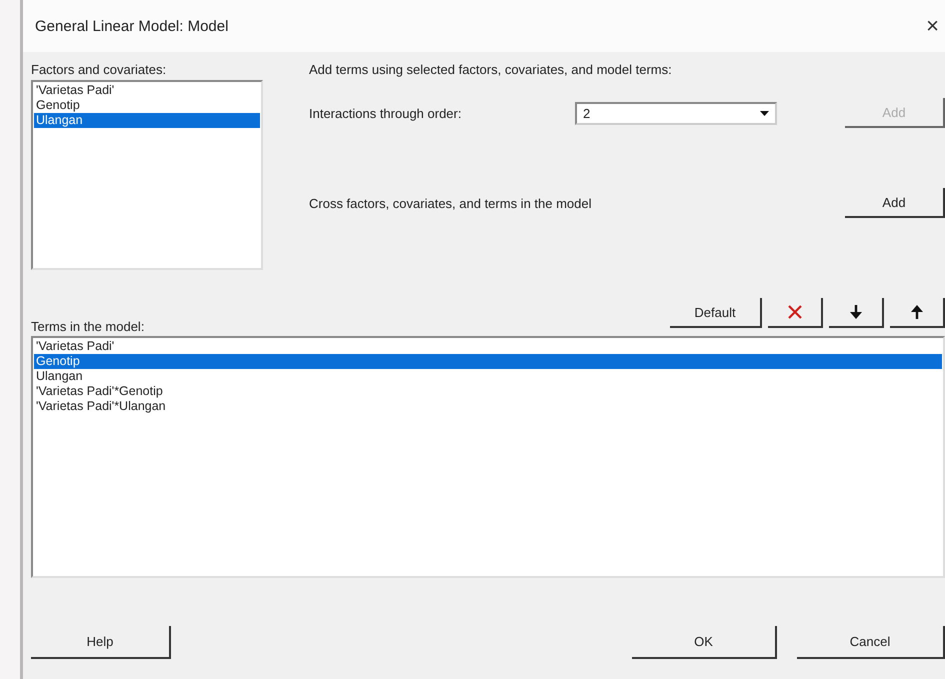  Describe the element at coordinates (491, 69) in the screenshot. I see `section-heading: Add terms using selected factors, covariates, and model terms:` at that location.